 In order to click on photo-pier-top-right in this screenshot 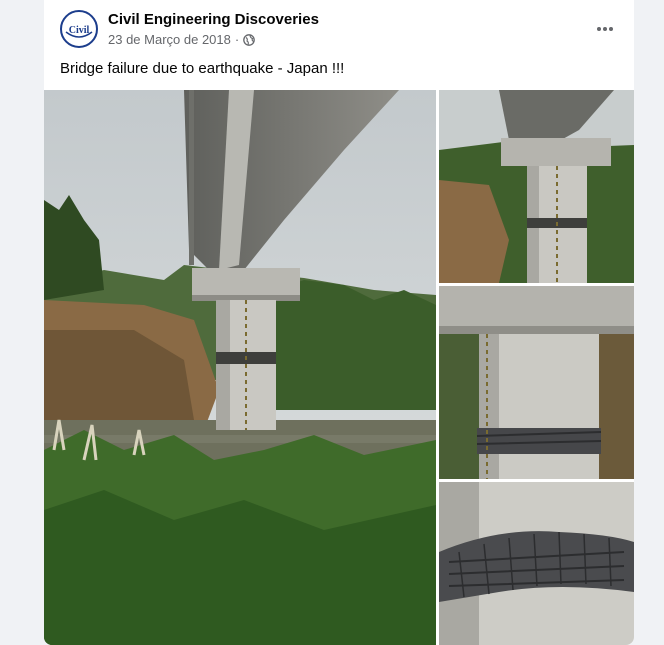, I will do `click(536, 186)`.